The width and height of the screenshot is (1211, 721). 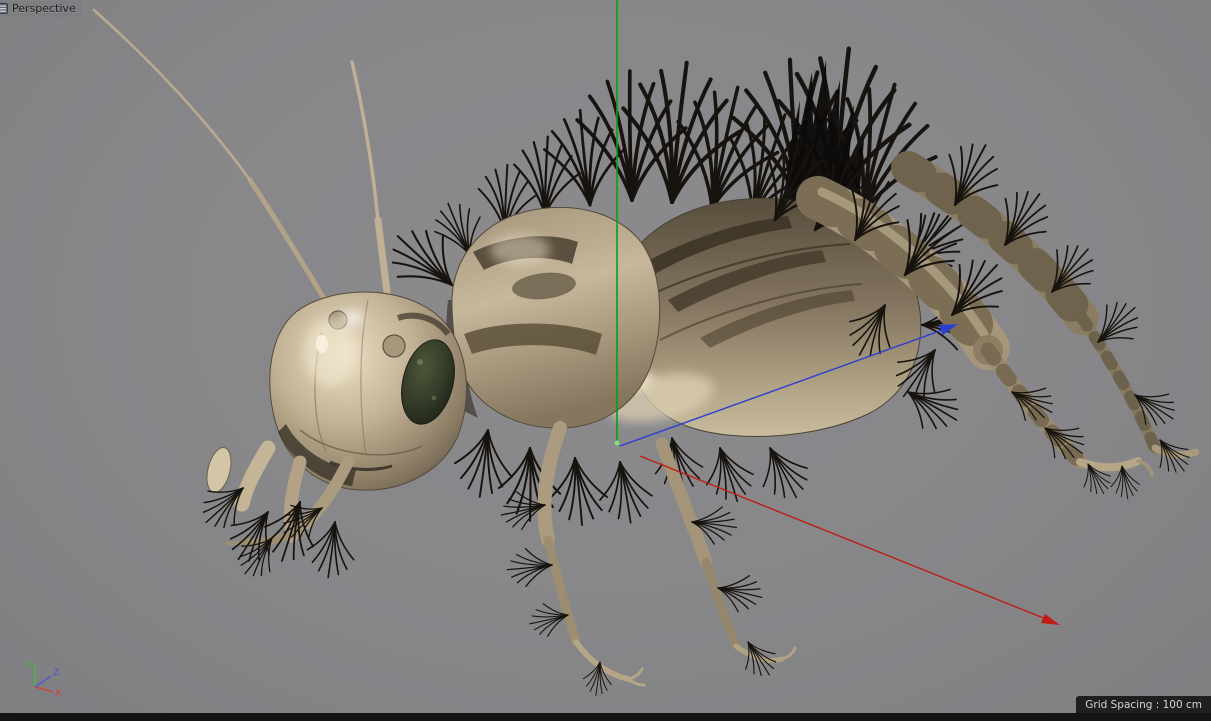 I want to click on bottom-bar, so click(x=605, y=717).